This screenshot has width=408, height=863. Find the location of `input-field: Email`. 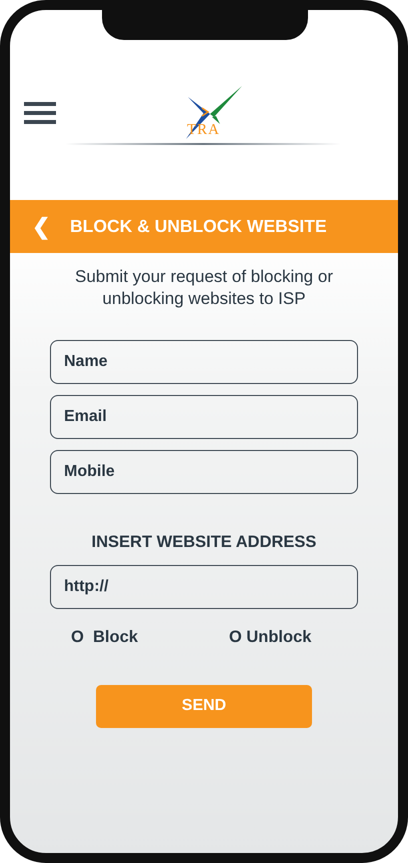

input-field: Email is located at coordinates (204, 417).